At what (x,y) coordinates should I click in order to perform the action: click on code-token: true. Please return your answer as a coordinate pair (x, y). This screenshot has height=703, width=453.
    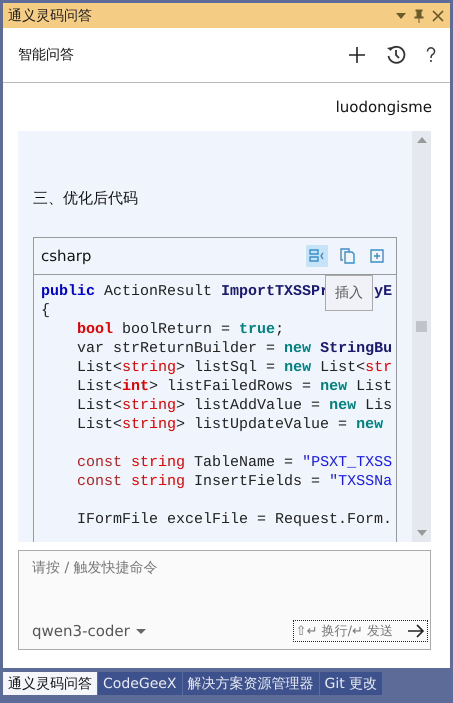
    Looking at the image, I should click on (257, 329).